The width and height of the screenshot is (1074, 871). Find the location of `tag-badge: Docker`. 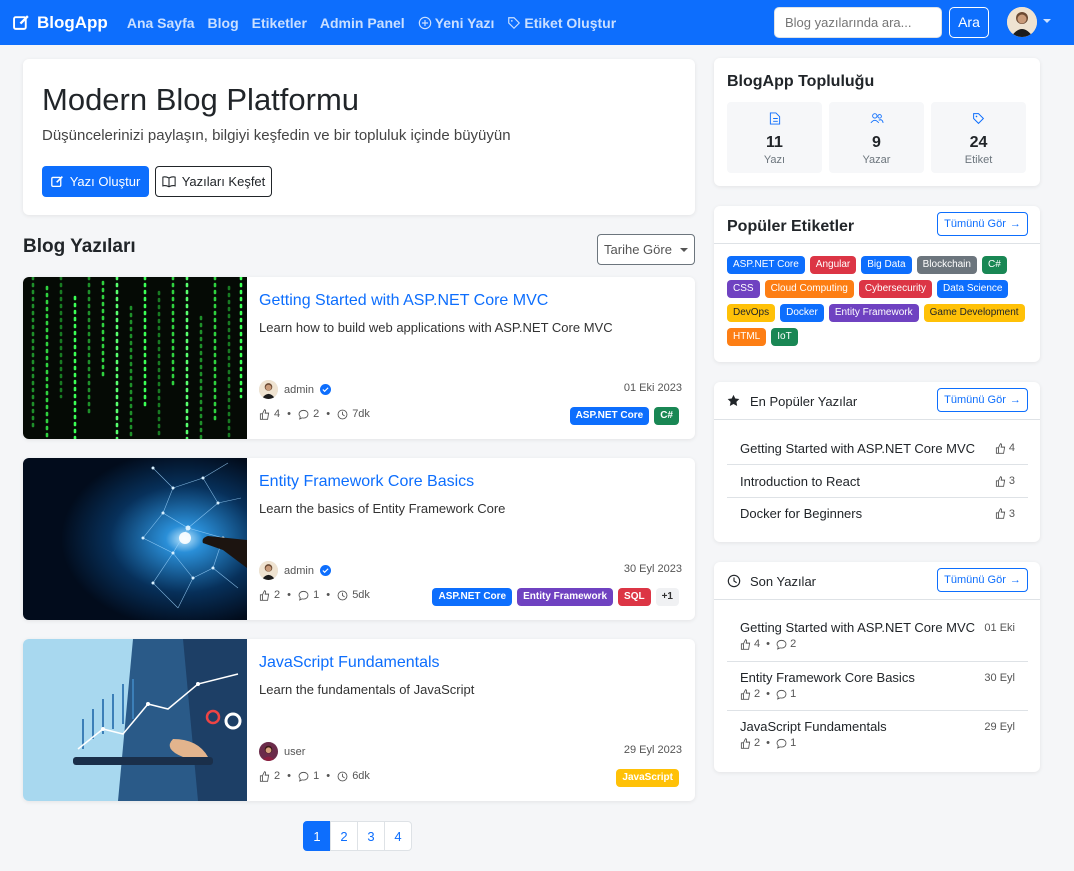

tag-badge: Docker is located at coordinates (802, 313).